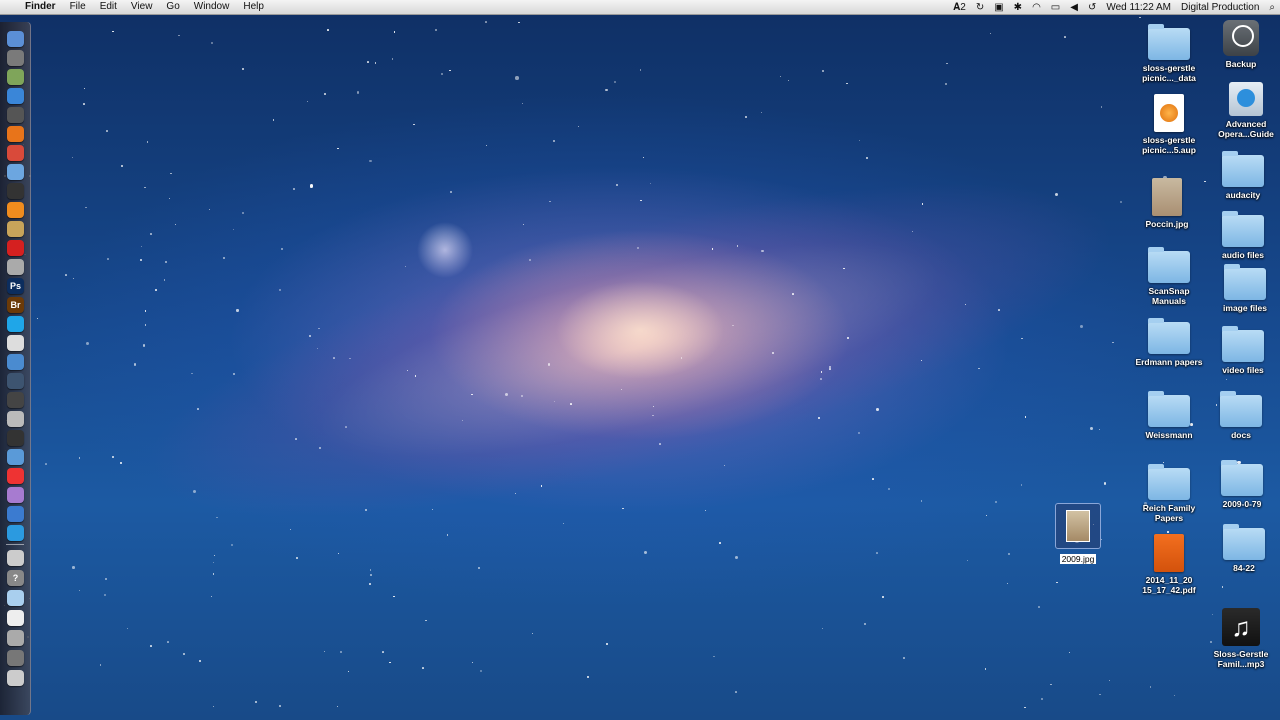  Describe the element at coordinates (15, 191) in the screenshot. I see `imovie-icon` at that location.